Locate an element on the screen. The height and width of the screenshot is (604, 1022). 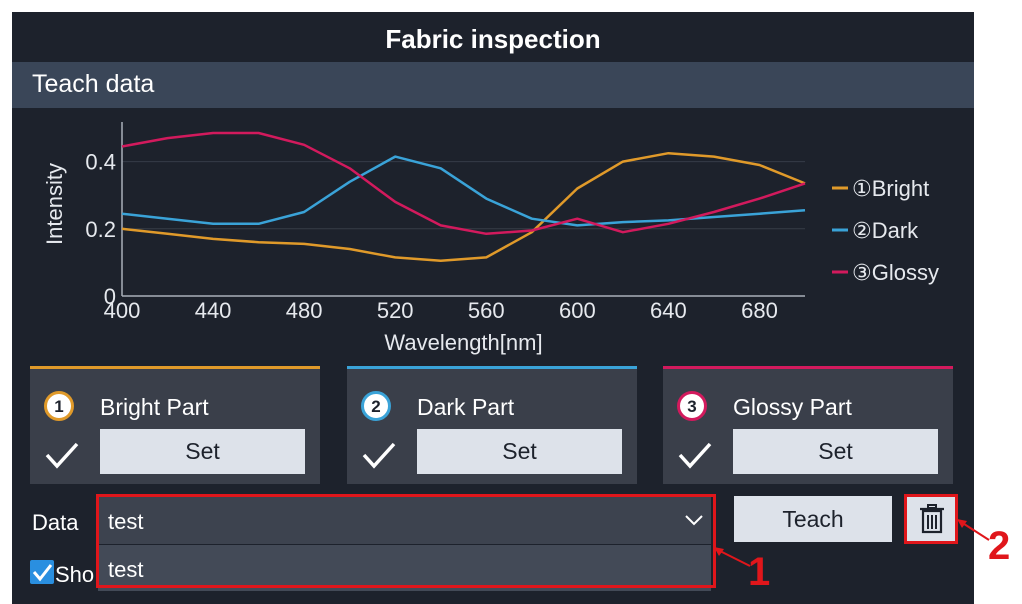
window-title: Fabric inspection is located at coordinates (493, 39).